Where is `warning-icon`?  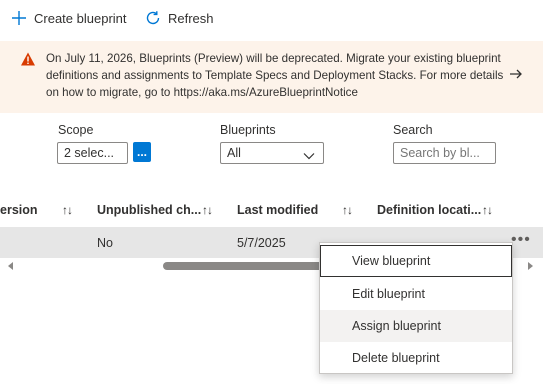 warning-icon is located at coordinates (28, 59).